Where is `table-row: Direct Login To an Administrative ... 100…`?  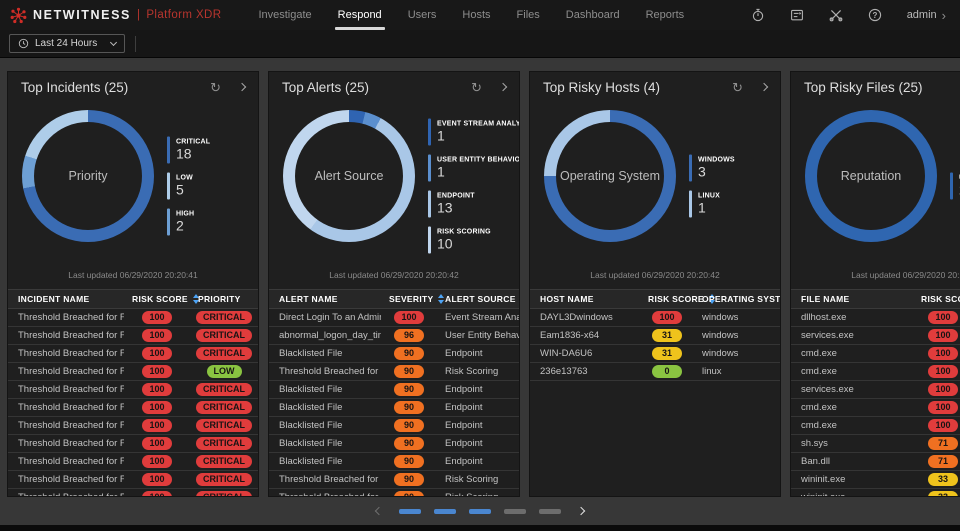
table-row: Direct Login To an Administrative ... 100… is located at coordinates (394, 318).